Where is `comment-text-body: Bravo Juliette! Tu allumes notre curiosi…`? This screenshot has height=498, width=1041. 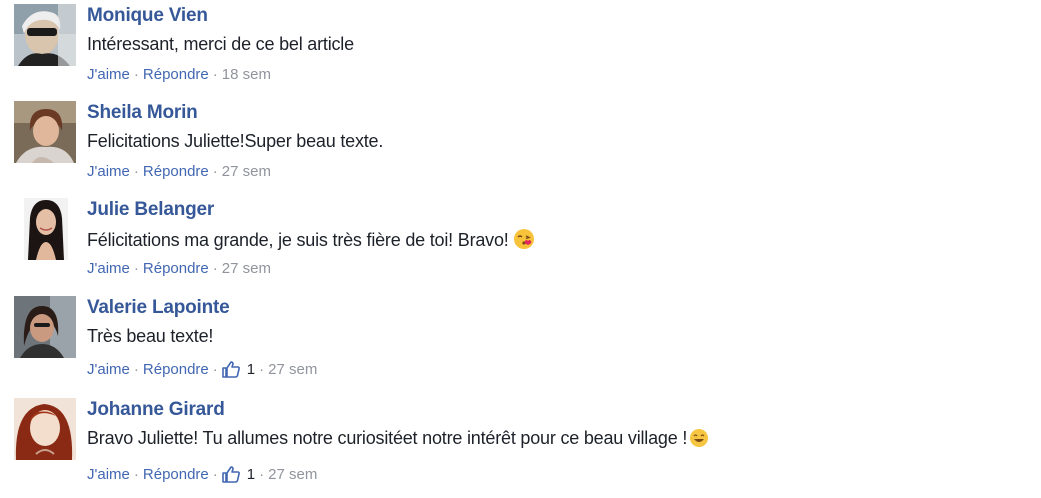 comment-text-body: Bravo Juliette! Tu allumes notre curiosi… is located at coordinates (387, 438).